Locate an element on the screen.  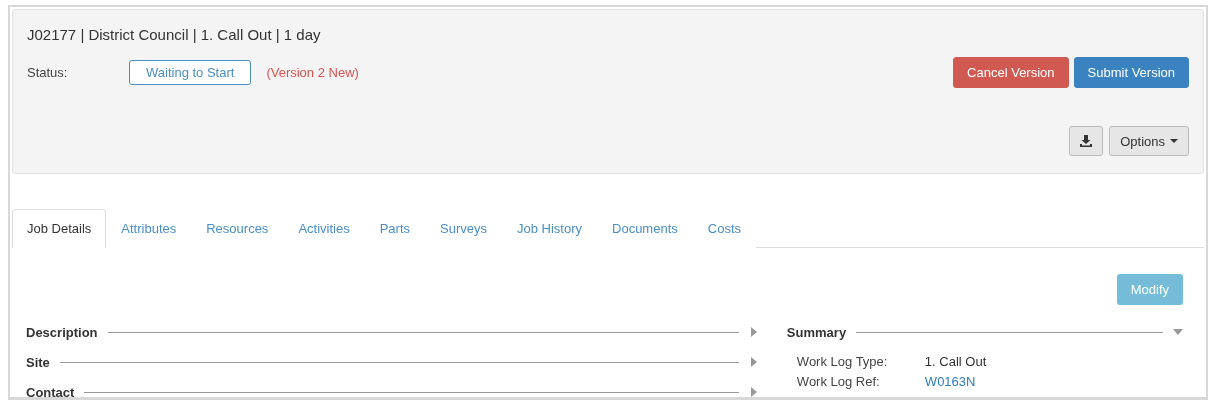
field-link: W0163N is located at coordinates (950, 381).